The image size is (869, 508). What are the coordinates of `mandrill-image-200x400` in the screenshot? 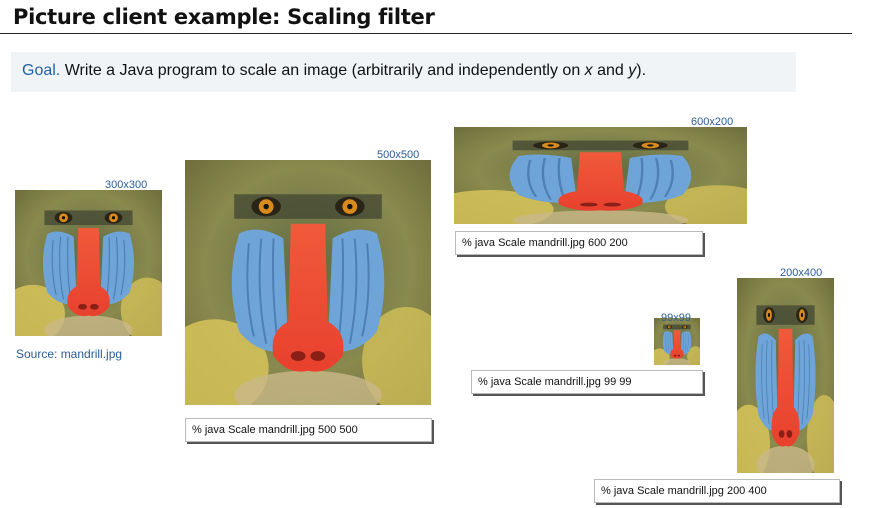 It's located at (785, 375).